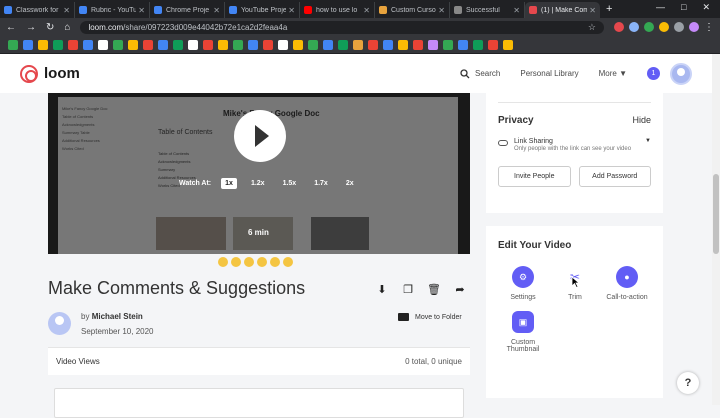  I want to click on copy-icon: ❐, so click(408, 289).